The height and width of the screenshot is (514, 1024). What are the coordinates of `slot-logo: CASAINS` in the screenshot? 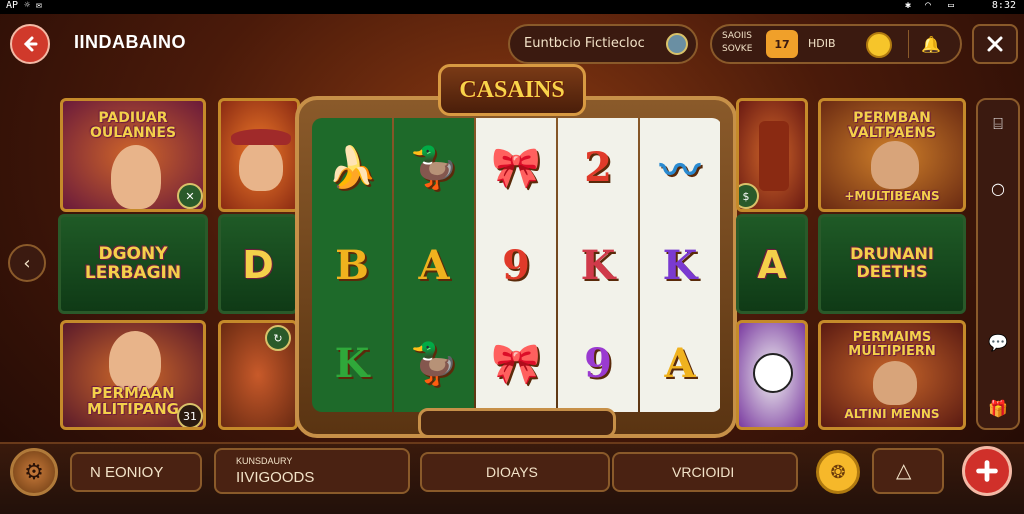 It's located at (512, 90).